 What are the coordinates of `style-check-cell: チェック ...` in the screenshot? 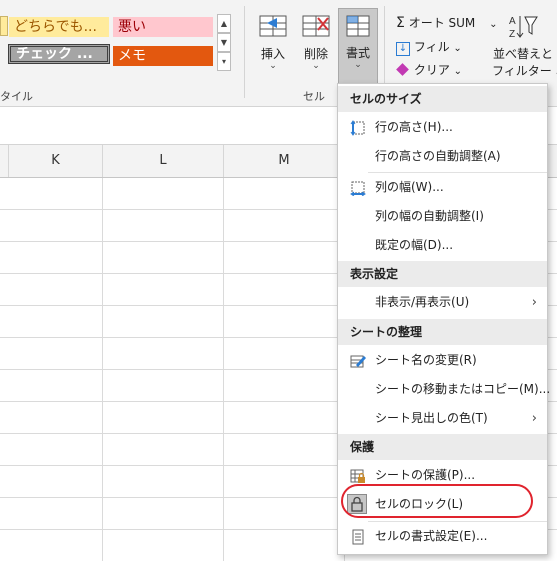 It's located at (59, 54).